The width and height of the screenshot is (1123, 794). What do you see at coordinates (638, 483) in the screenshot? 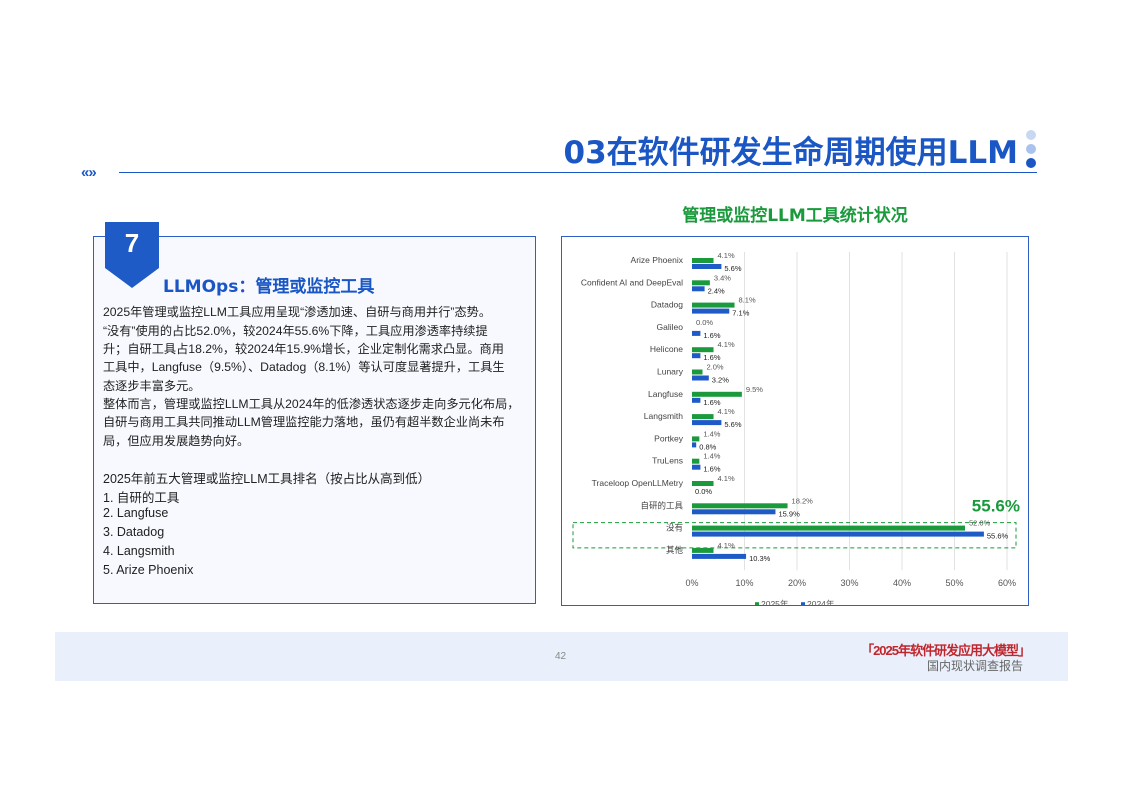
I see `category-label: Traceloop OpenLLMetry` at bounding box center [638, 483].